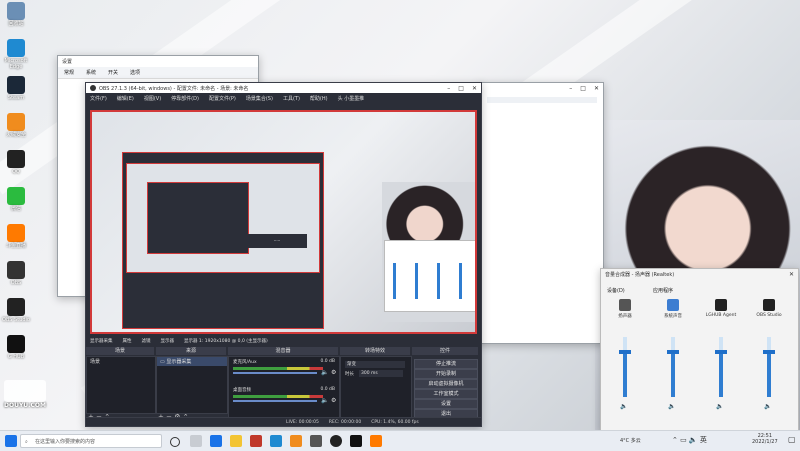 This screenshot has height=451, width=800. I want to click on transition-select: 渐变, so click(375, 364).